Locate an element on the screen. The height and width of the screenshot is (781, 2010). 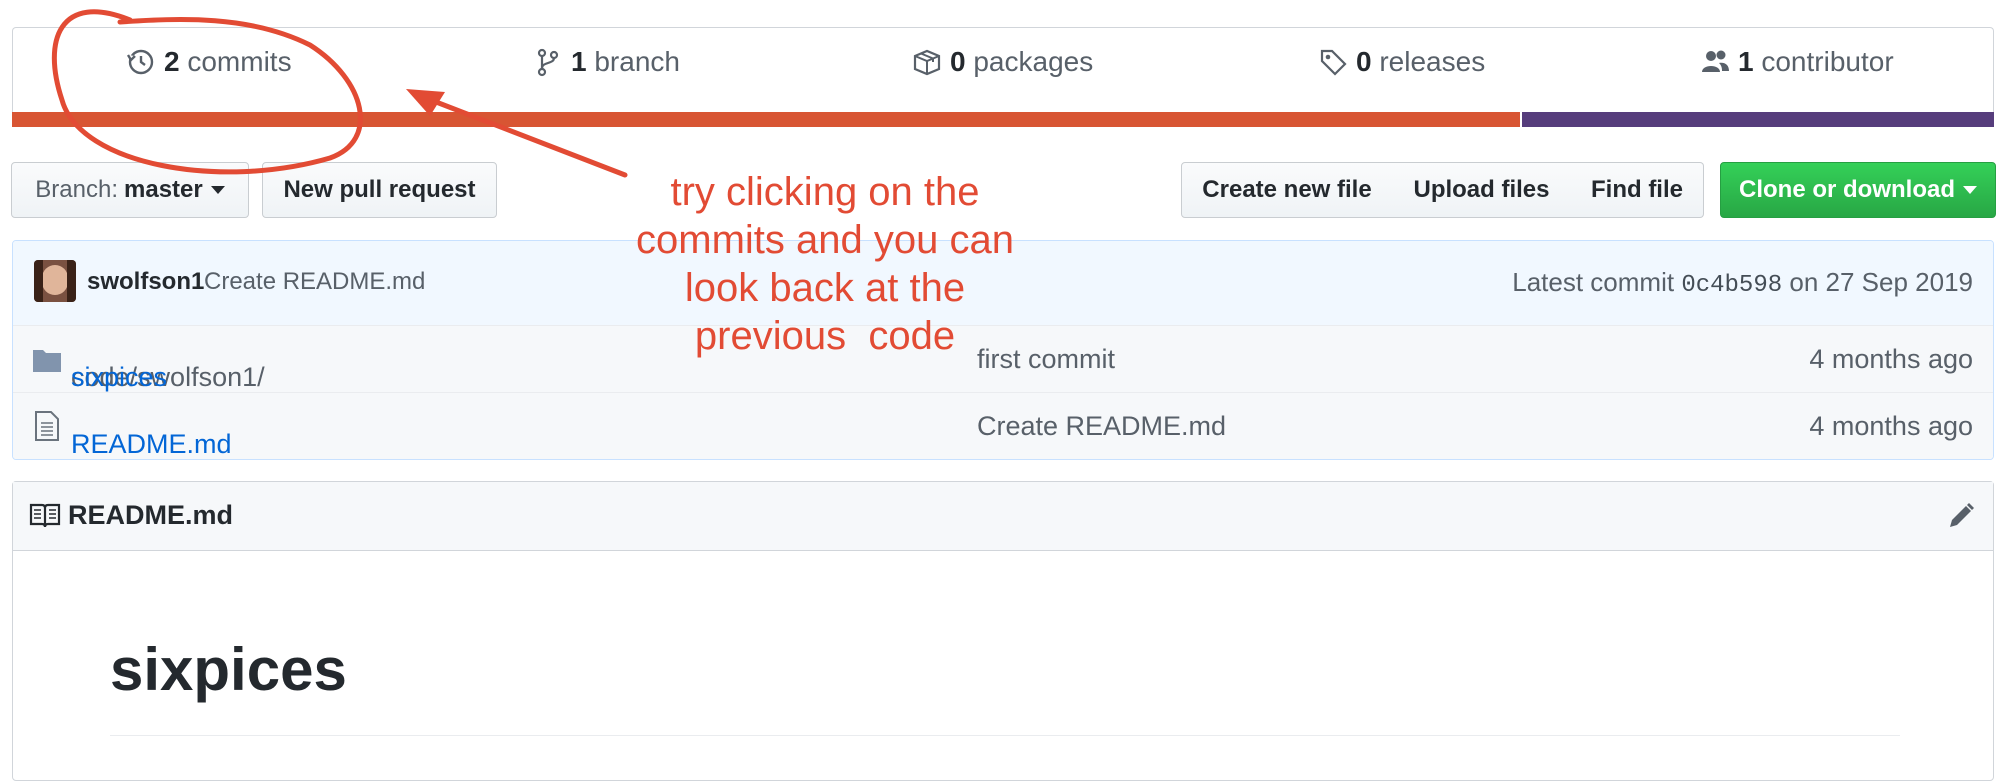
annotation-line: try clicking on the is located at coordinates (825, 192).